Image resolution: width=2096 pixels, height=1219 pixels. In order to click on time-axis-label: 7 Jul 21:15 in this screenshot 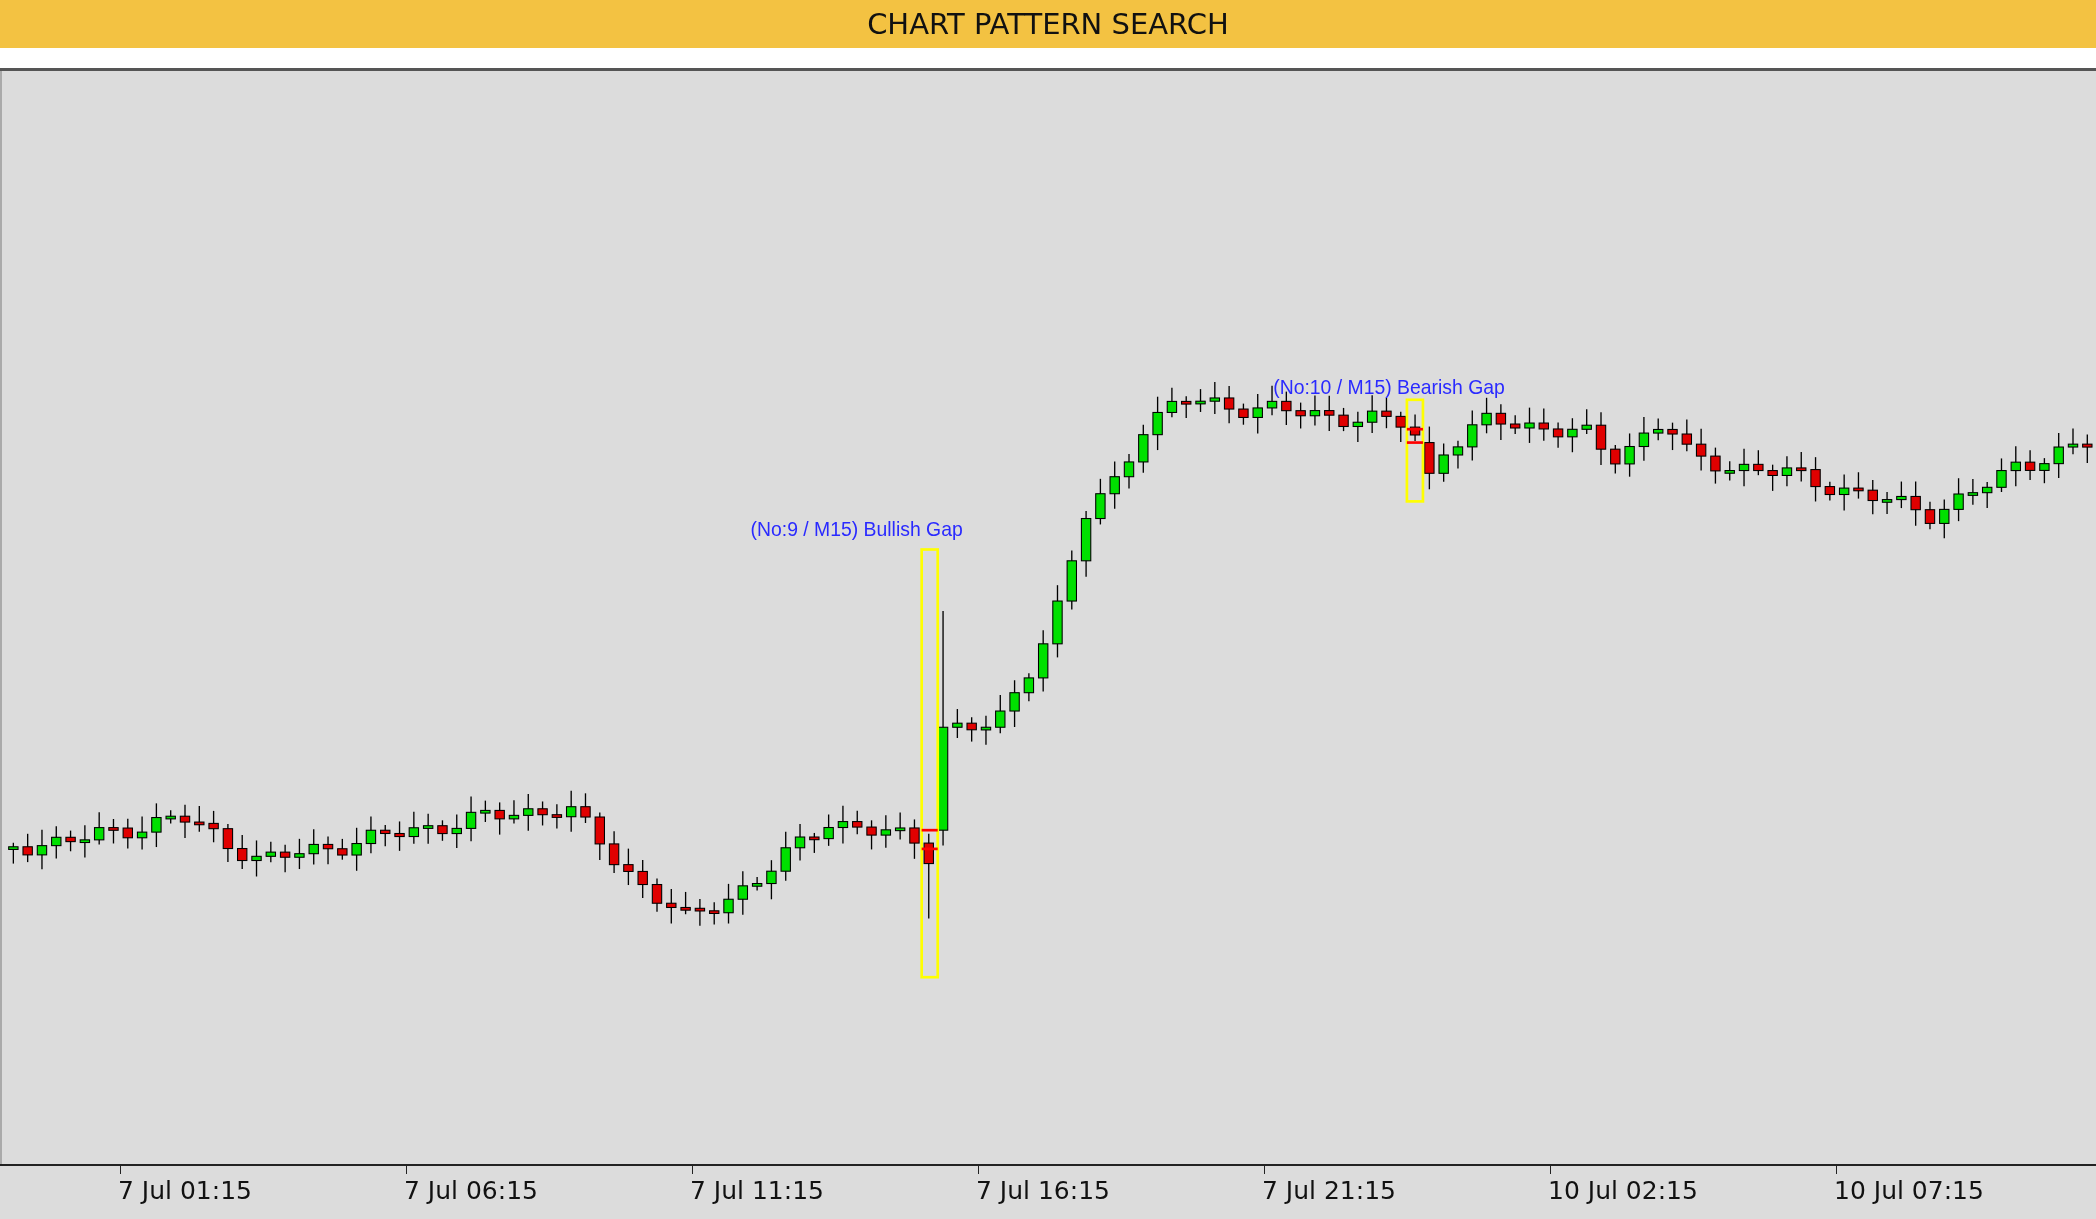, I will do `click(1329, 1190)`.